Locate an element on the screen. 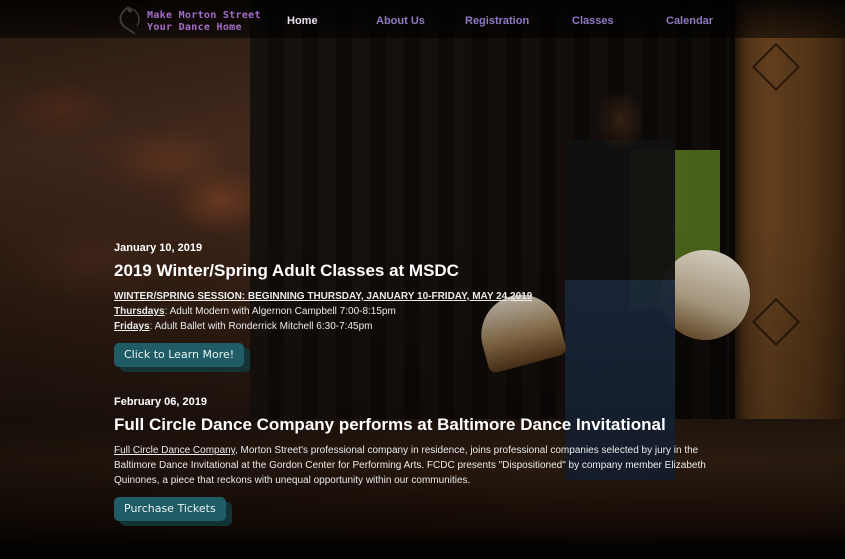  nav-classes: Classes is located at coordinates (593, 21).